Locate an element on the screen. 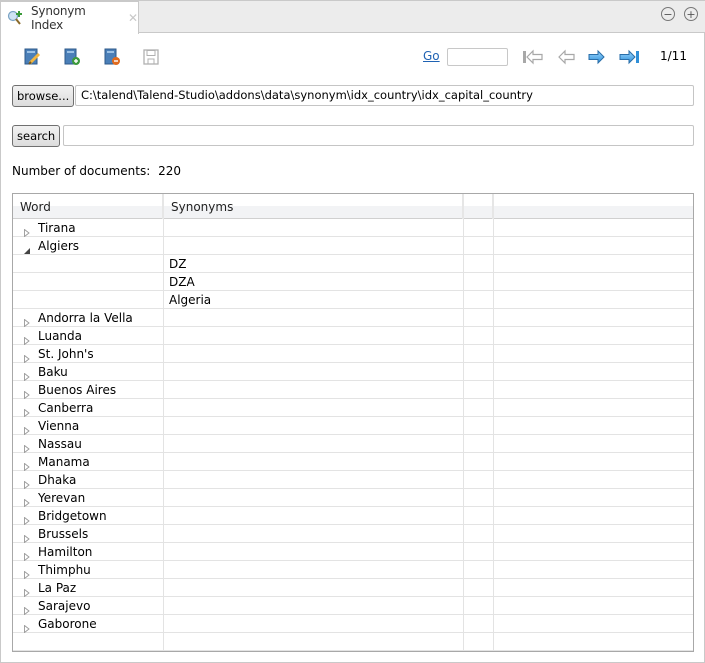 The height and width of the screenshot is (663, 705). previous-page-icon is located at coordinates (568, 57).